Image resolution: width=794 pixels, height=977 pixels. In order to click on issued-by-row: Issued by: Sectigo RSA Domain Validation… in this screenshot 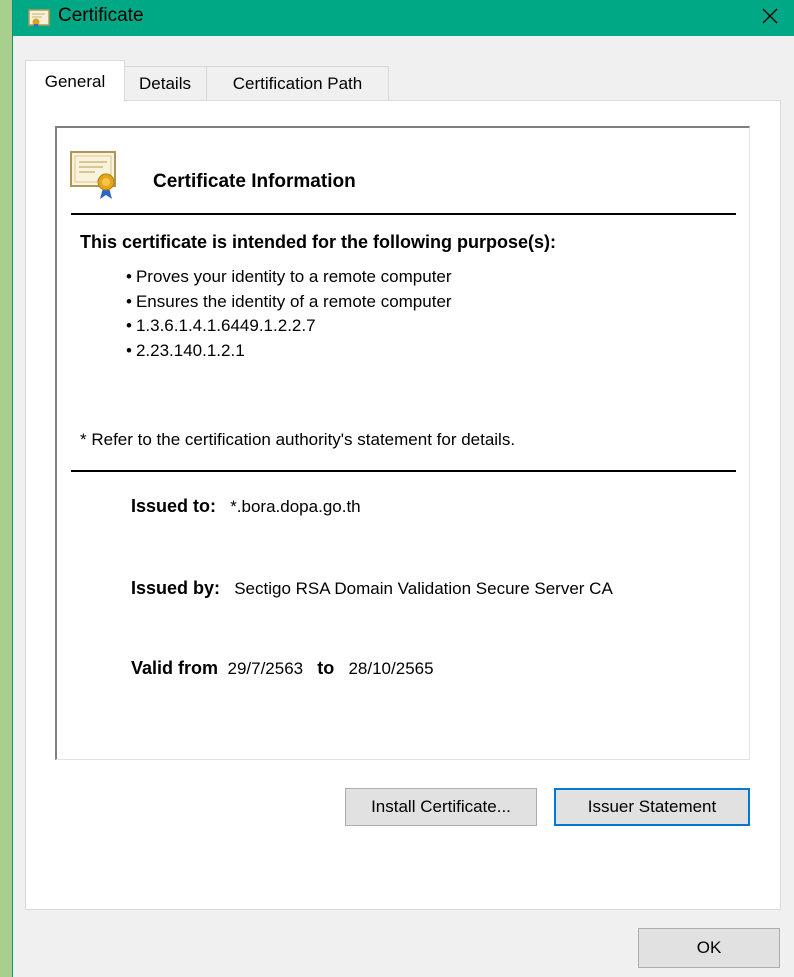, I will do `click(372, 588)`.